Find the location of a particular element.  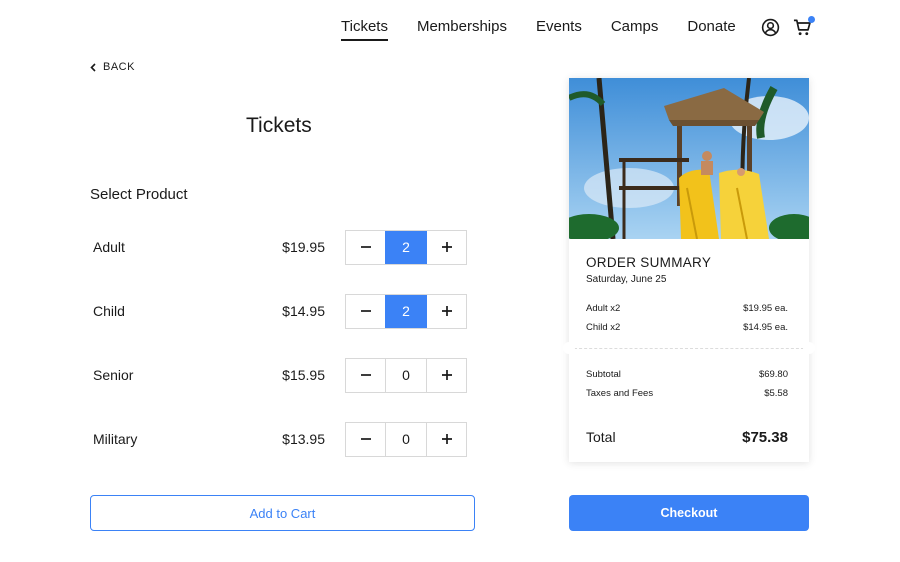

back-label: BACK is located at coordinates (119, 67).